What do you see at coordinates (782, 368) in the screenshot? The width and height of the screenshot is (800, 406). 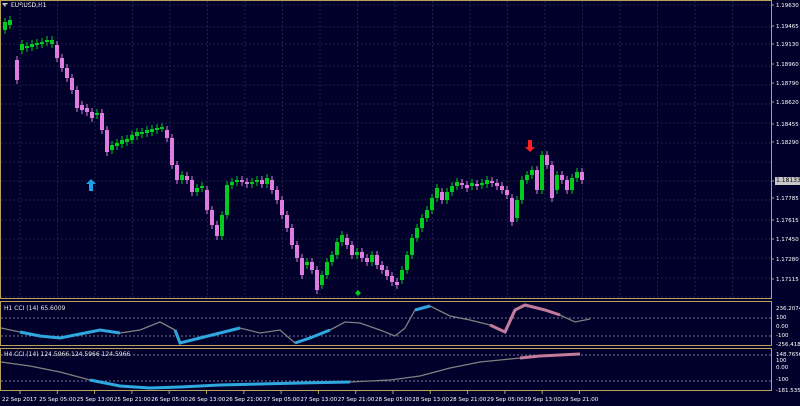 I see `cci-h4-scale-label: 0.00` at bounding box center [782, 368].